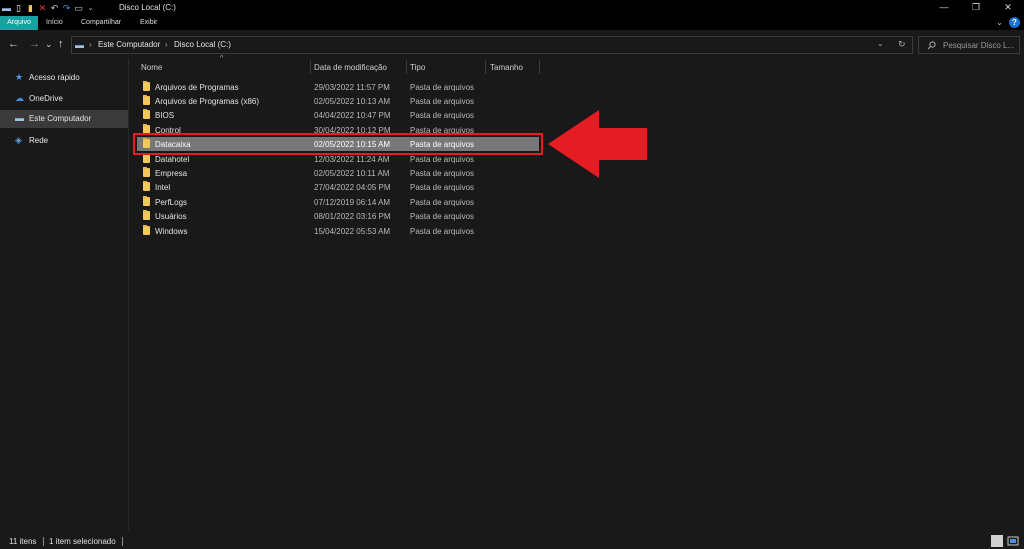 This screenshot has height=549, width=1024. I want to click on maximize-button: ❐, so click(976, 8).